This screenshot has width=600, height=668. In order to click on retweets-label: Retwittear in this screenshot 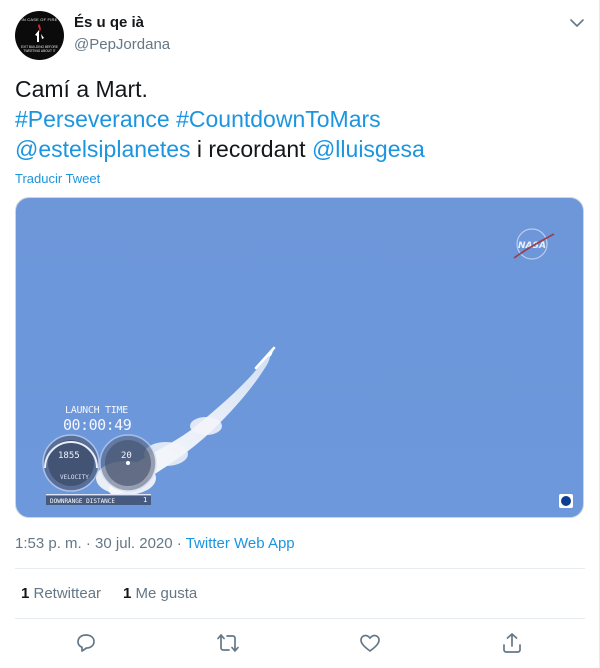, I will do `click(65, 593)`.